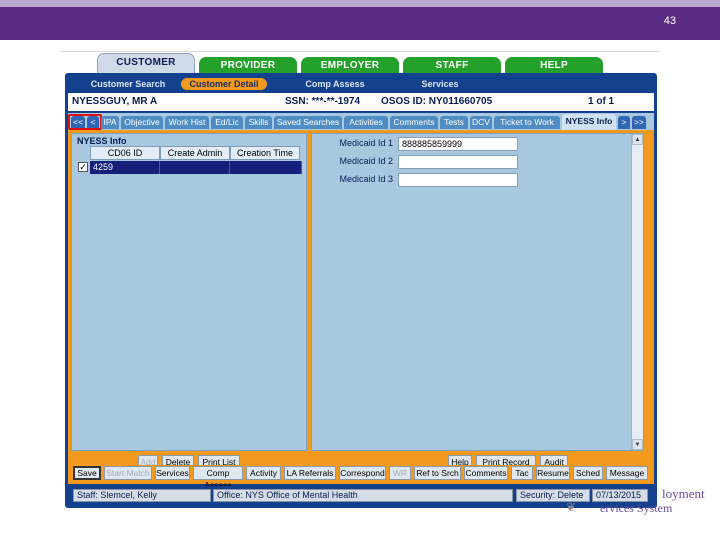  I want to click on resume-button: Resume, so click(553, 473).